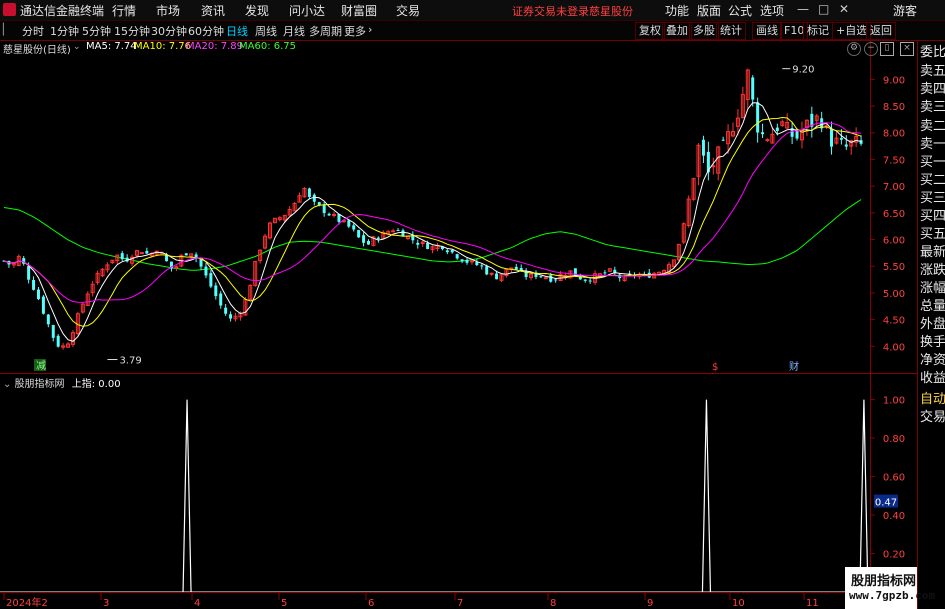 The width and height of the screenshot is (945, 609). Describe the element at coordinates (206, 31) in the screenshot. I see `period-60min: 60分钟` at that location.